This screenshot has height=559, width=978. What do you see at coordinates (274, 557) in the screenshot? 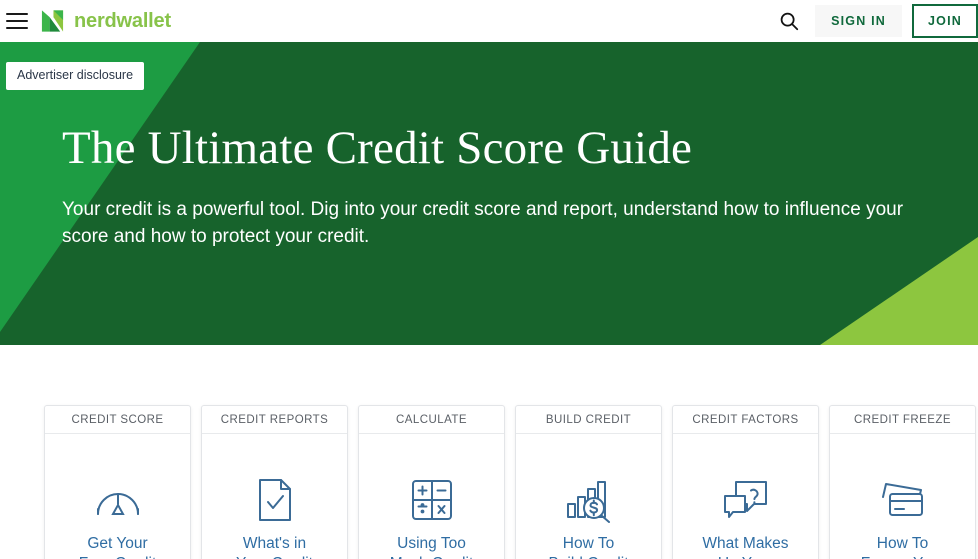
I see `card-link-line2: Your Credit` at bounding box center [274, 557].